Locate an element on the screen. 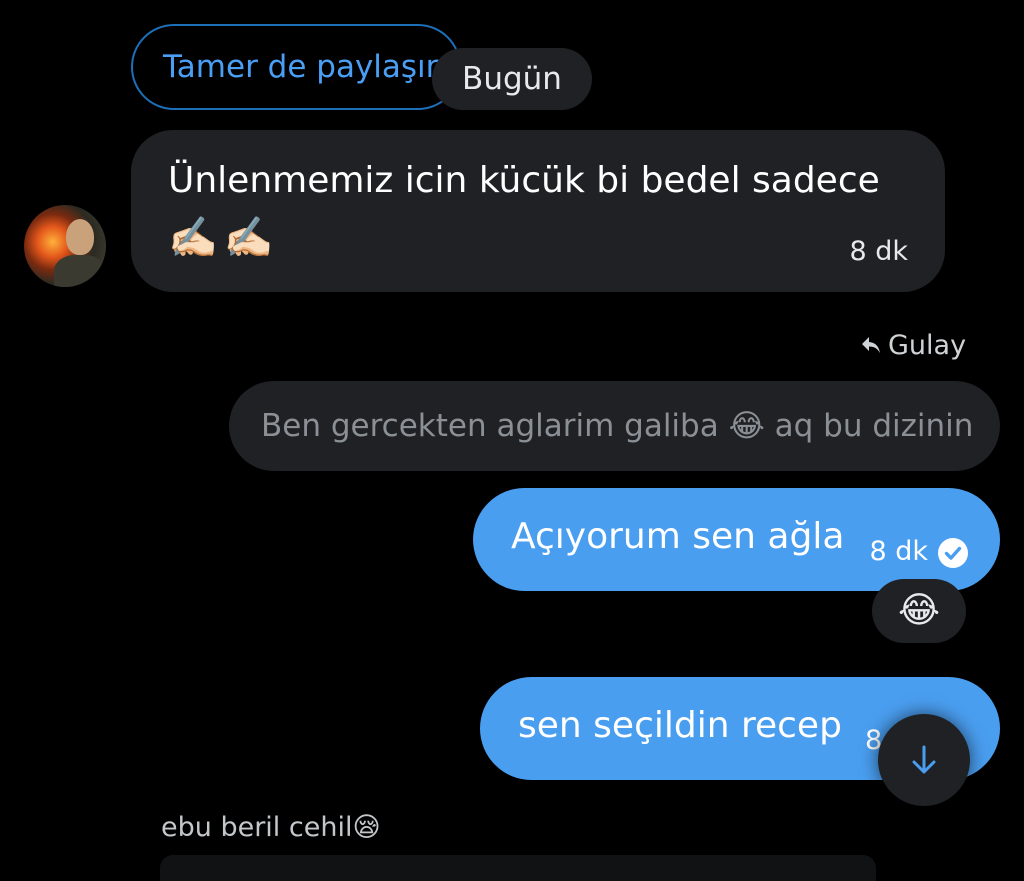 Image resolution: width=1024 pixels, height=881 pixels. reply-indicator: Gulay is located at coordinates (913, 345).